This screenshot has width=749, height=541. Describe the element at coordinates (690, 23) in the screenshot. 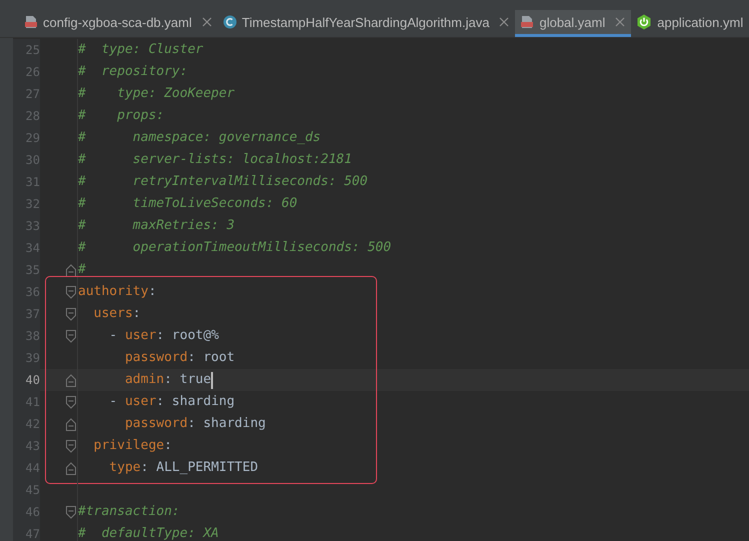

I see `file-tab: application.yml` at that location.